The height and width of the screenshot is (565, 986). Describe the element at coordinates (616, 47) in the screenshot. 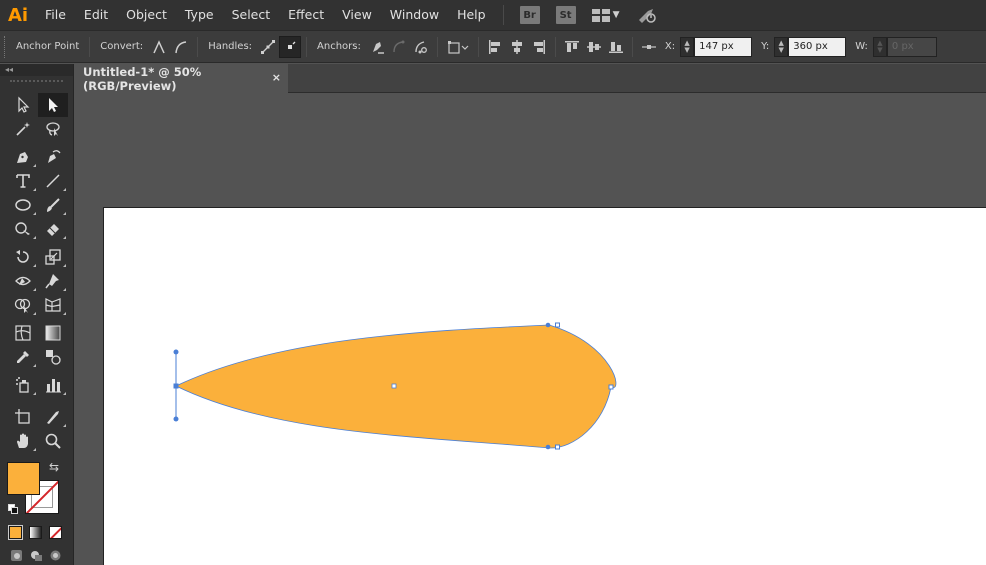

I see `align-bottom-button` at that location.